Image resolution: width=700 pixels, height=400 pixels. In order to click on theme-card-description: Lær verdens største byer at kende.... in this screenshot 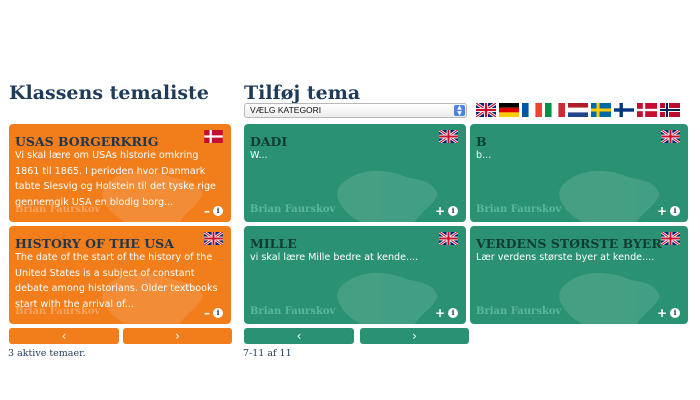, I will do `click(565, 257)`.